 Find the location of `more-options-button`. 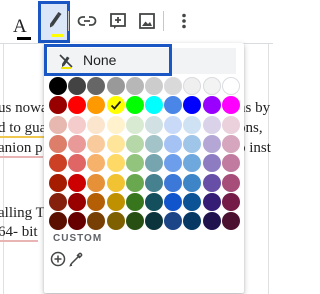

more-options-button is located at coordinates (184, 21).